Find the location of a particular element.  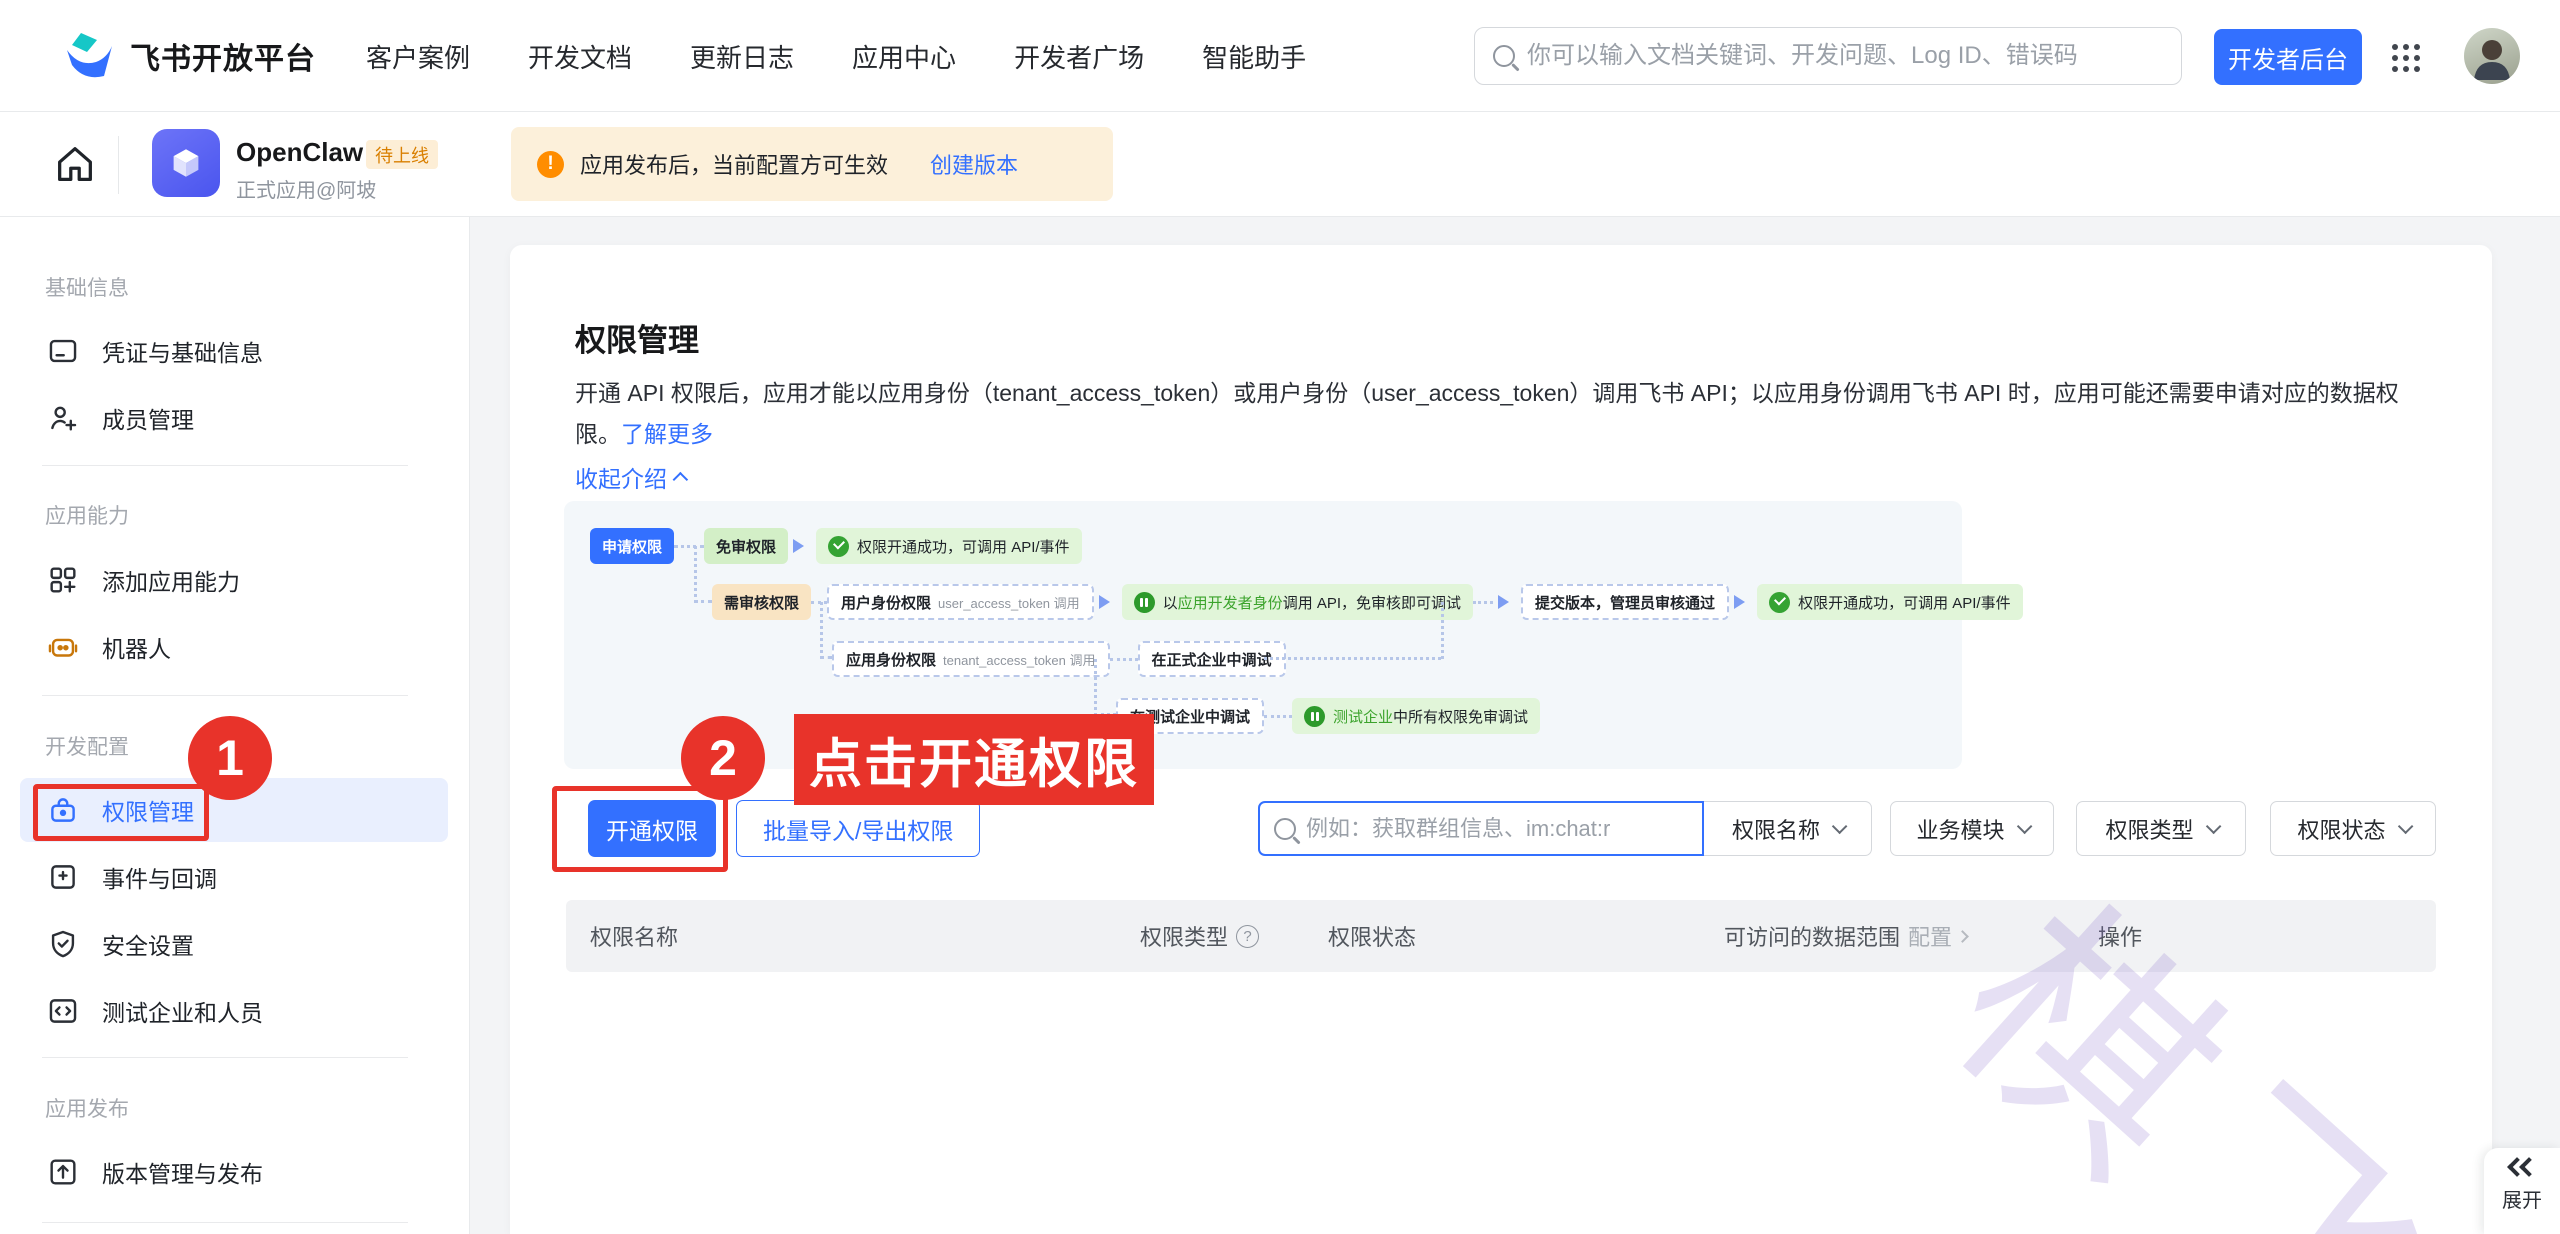

collapse-intro-link: 收起介绍 is located at coordinates (632, 477).